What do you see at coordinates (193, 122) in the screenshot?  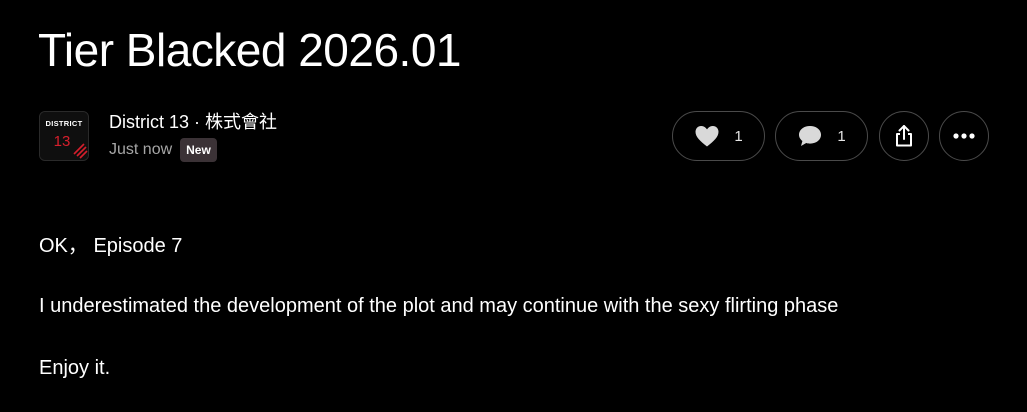 I see `author-name: District 13 · 株式會社` at bounding box center [193, 122].